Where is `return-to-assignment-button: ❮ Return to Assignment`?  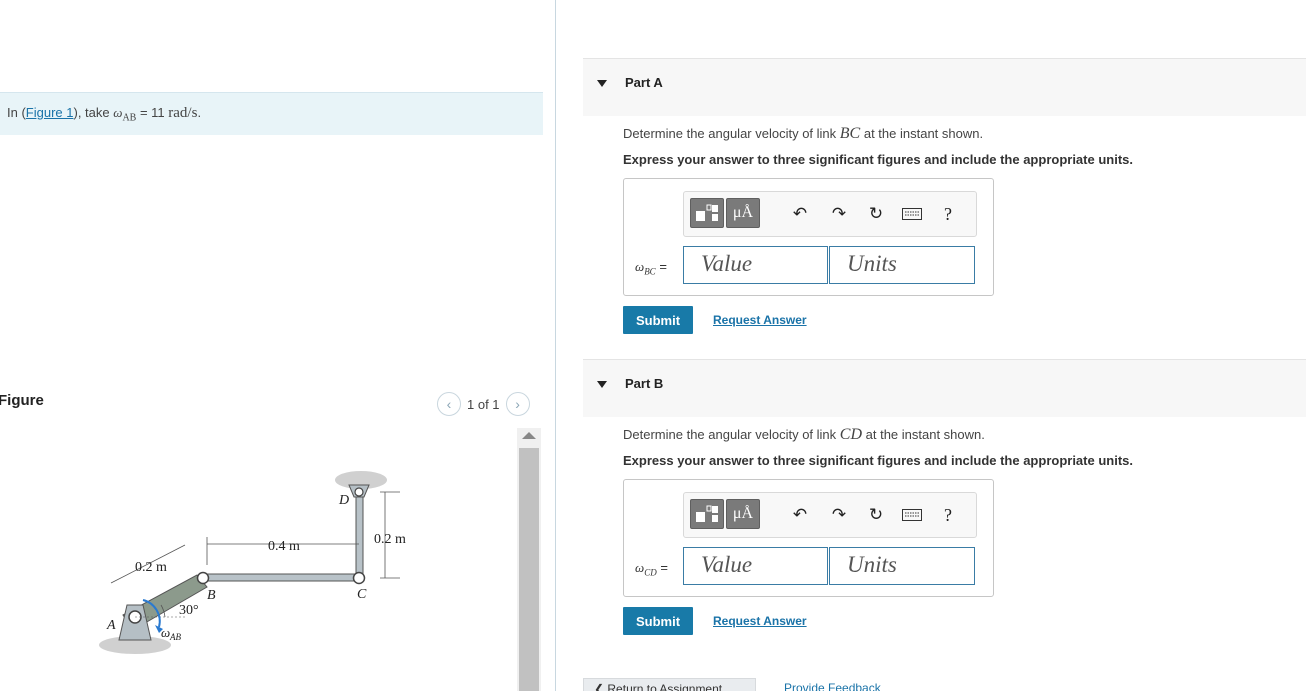 return-to-assignment-button: ❮ Return to Assignment is located at coordinates (669, 684).